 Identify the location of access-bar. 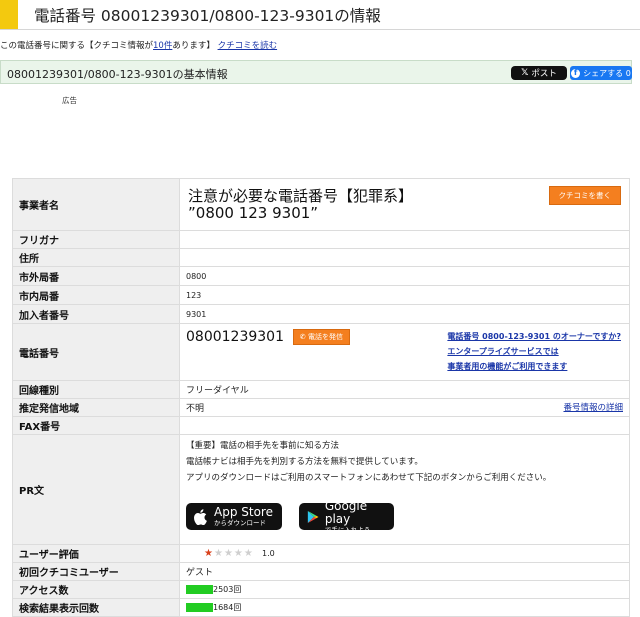
(199, 589).